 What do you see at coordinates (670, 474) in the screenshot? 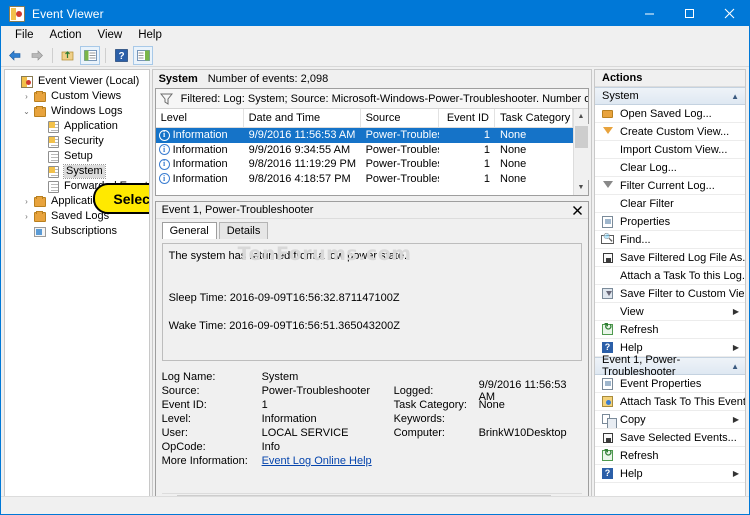
I see `action-item-help: ? Help ▶` at bounding box center [670, 474].